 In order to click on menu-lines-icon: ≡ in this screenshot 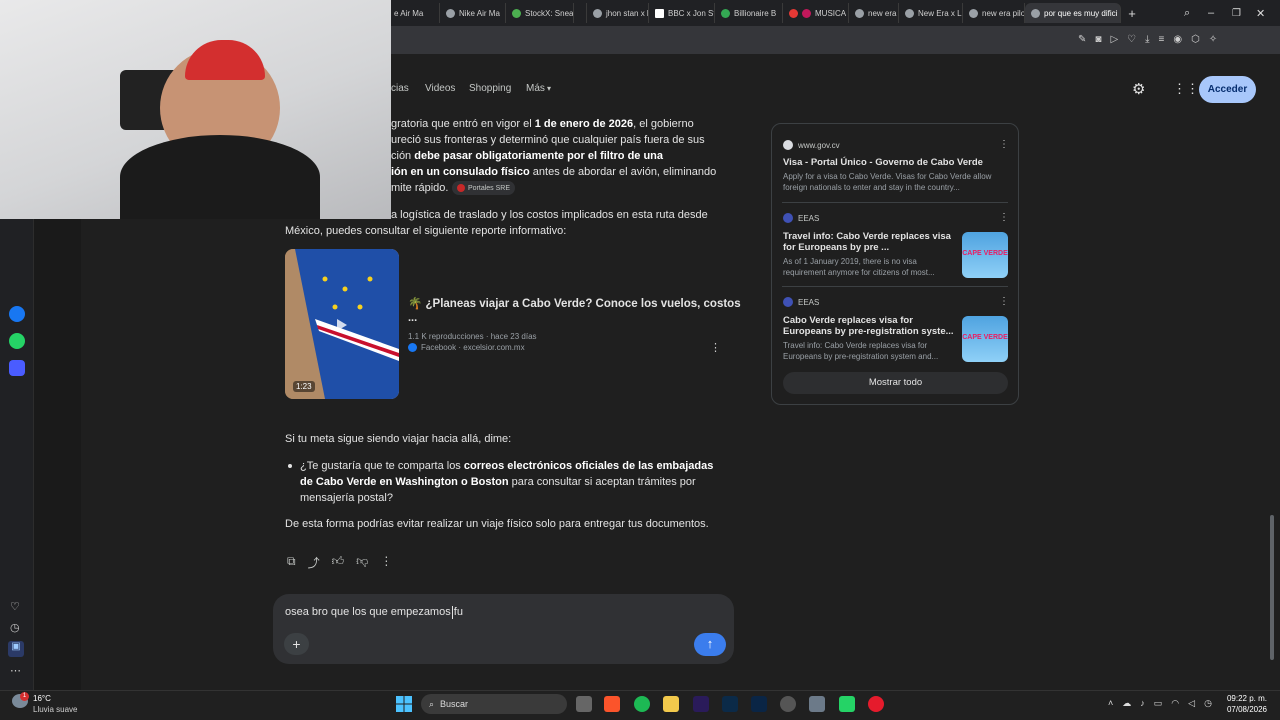, I will do `click(1162, 40)`.